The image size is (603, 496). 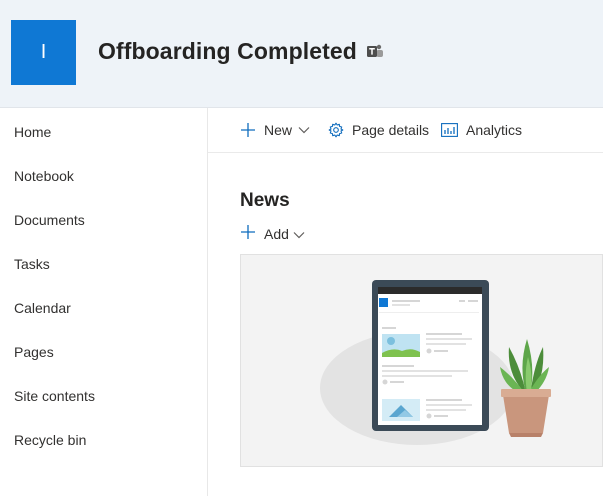 I want to click on nav-item-documents: Documents, so click(x=49, y=220).